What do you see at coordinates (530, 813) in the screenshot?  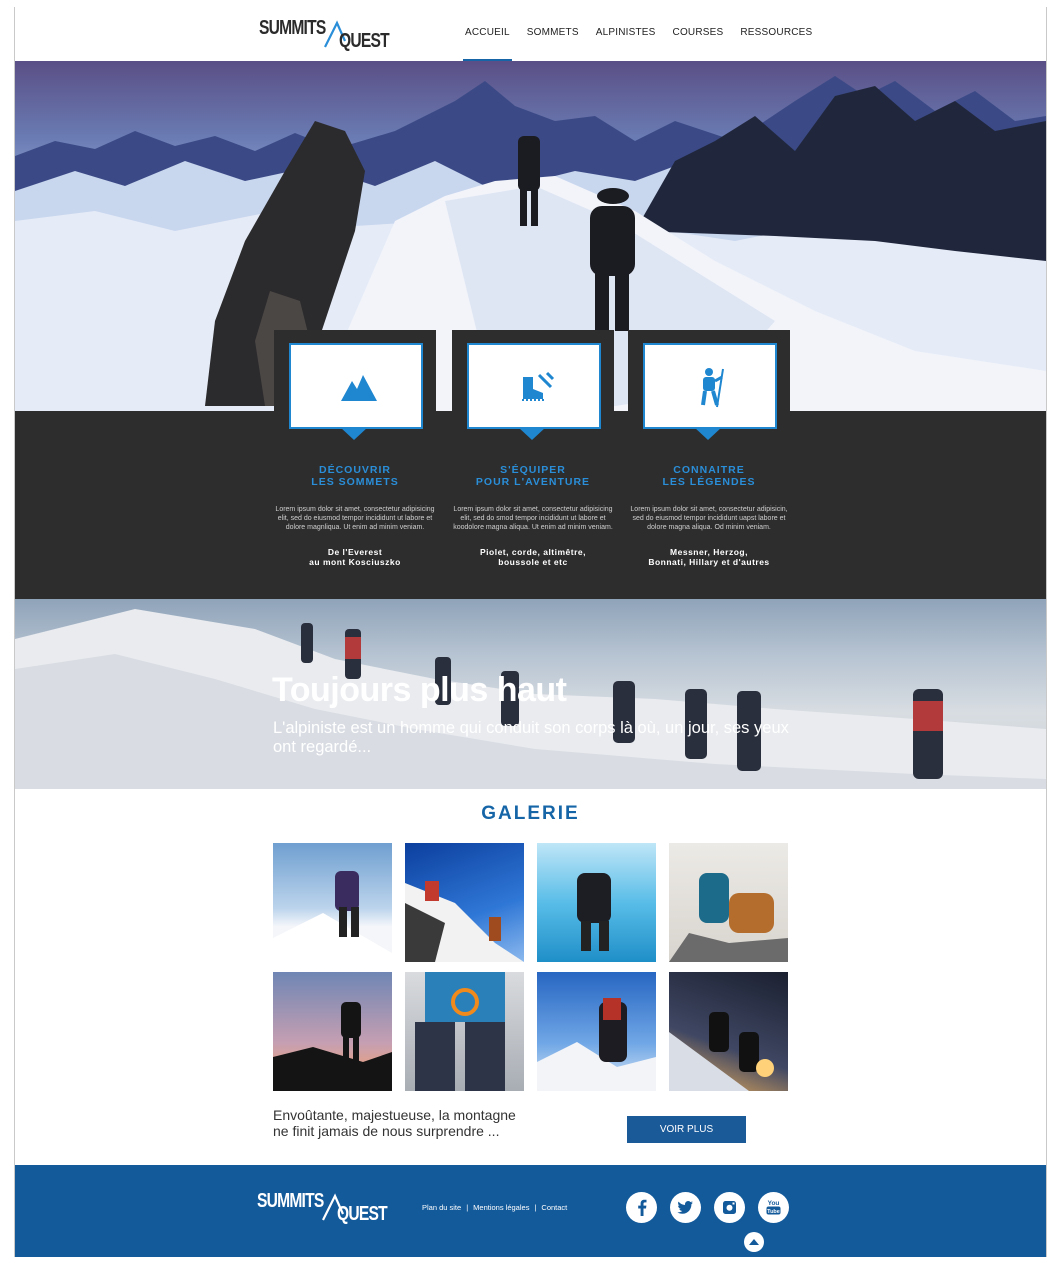 I see `gallery-title: GALERIE` at bounding box center [530, 813].